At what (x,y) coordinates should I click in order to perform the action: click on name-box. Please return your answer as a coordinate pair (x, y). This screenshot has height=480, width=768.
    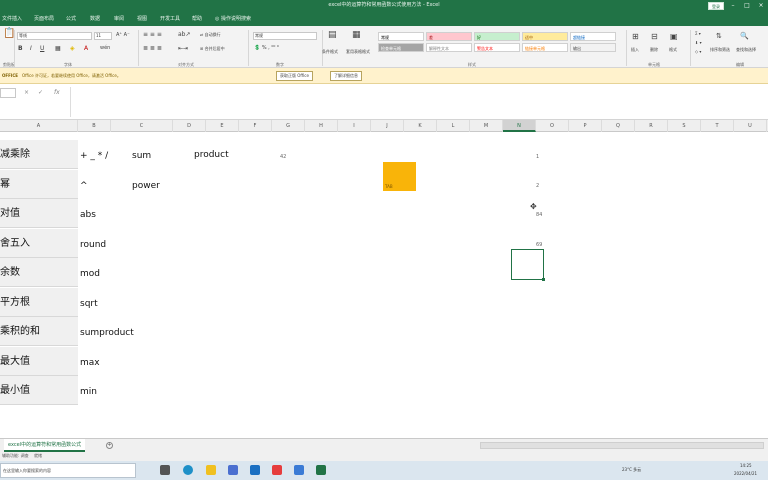
    Looking at the image, I should click on (8, 93).